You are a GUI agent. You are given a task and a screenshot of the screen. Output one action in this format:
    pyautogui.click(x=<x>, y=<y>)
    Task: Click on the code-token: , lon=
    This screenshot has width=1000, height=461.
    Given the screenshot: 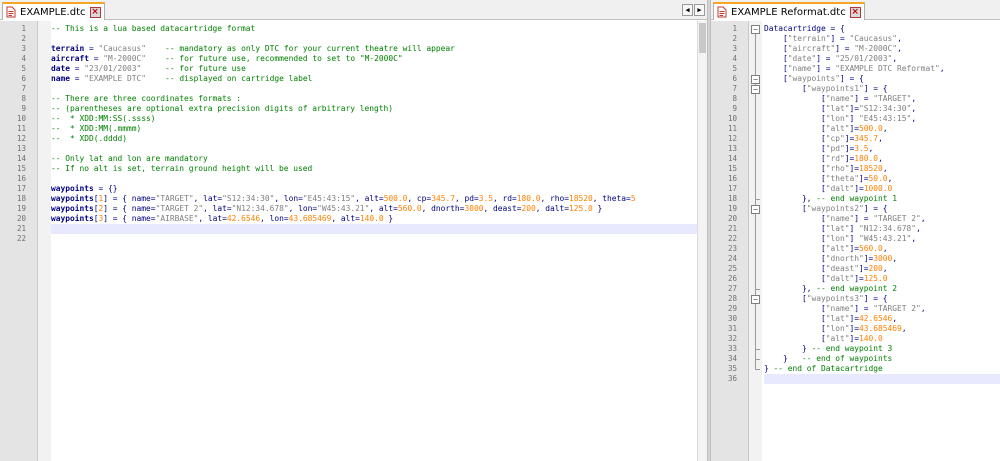 What is the action you would take?
    pyautogui.click(x=303, y=208)
    